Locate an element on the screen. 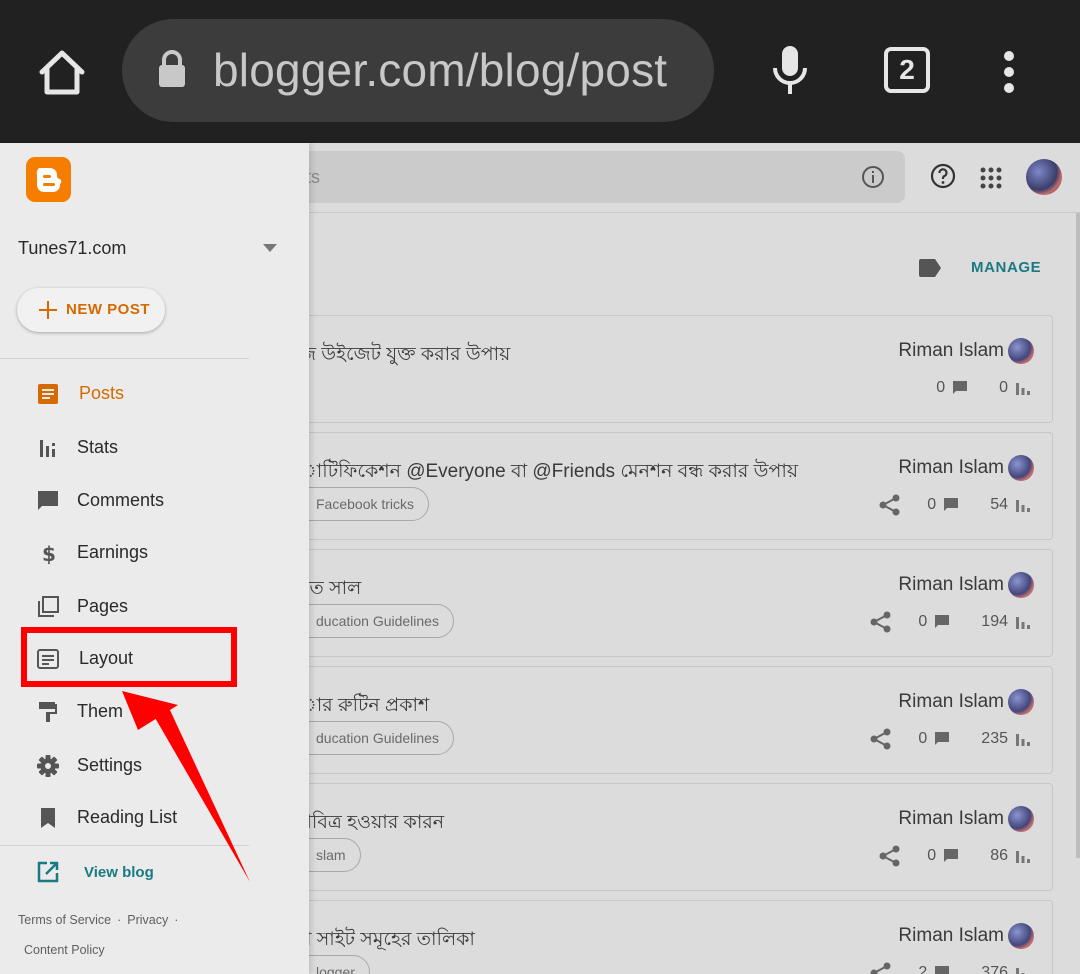  nav-item-theme: Them is located at coordinates (124, 712).